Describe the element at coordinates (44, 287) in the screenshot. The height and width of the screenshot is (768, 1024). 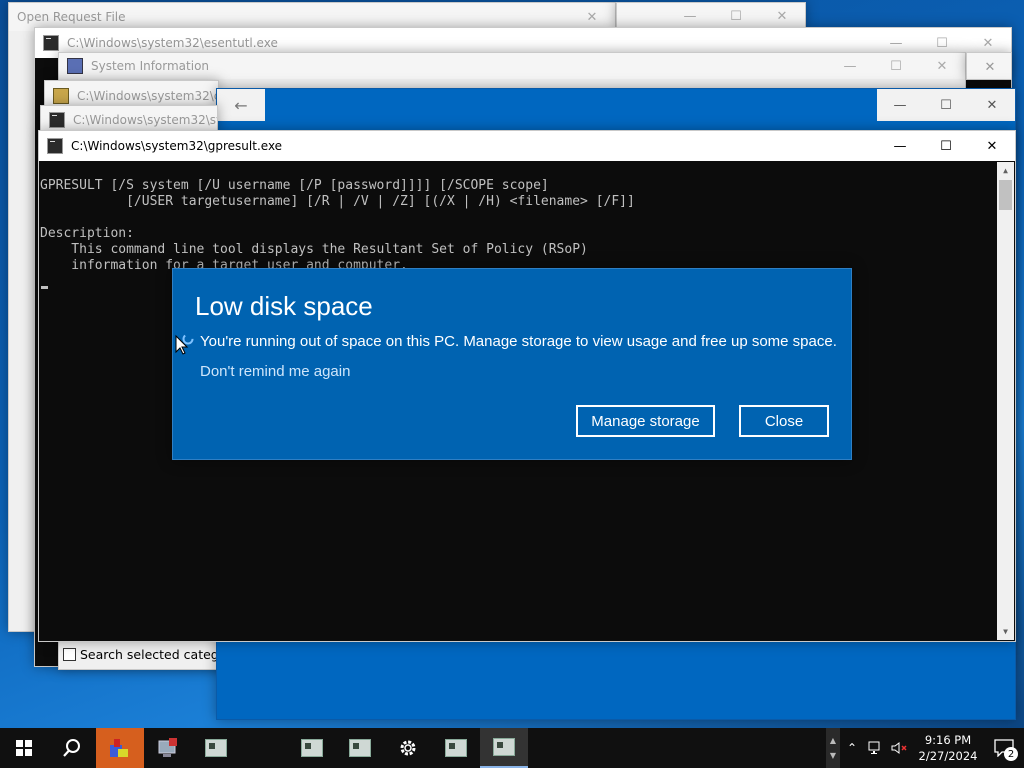
I see `console-cursor` at that location.